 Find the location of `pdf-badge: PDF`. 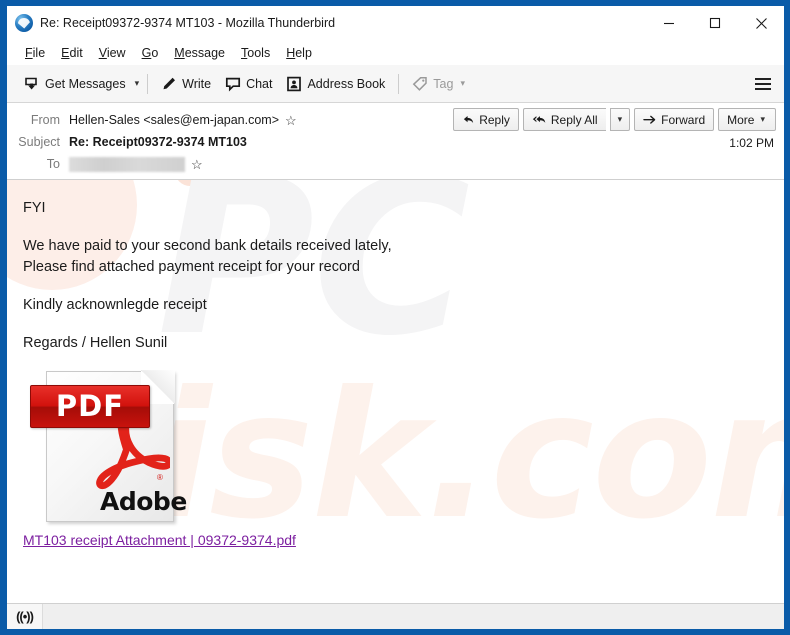

pdf-badge: PDF is located at coordinates (90, 407).